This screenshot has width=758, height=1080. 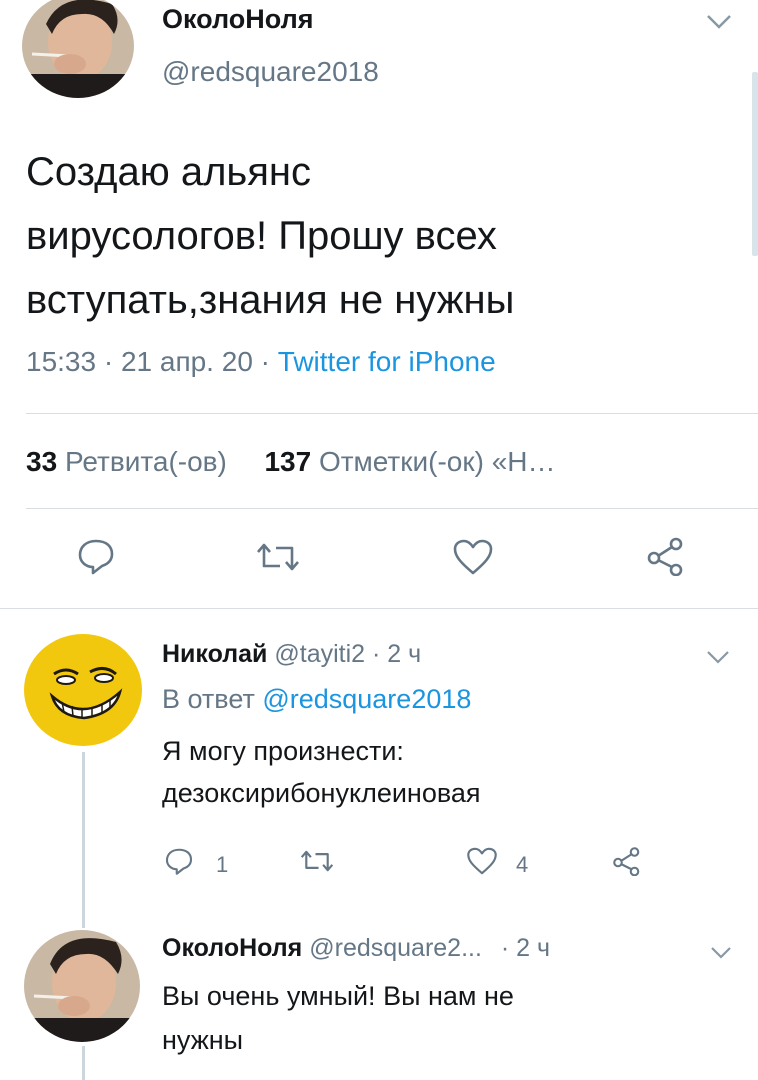 I want to click on tweet-meta: 15:33 · 21 апр. 20 · Twitter for iPhone, so click(x=261, y=362).